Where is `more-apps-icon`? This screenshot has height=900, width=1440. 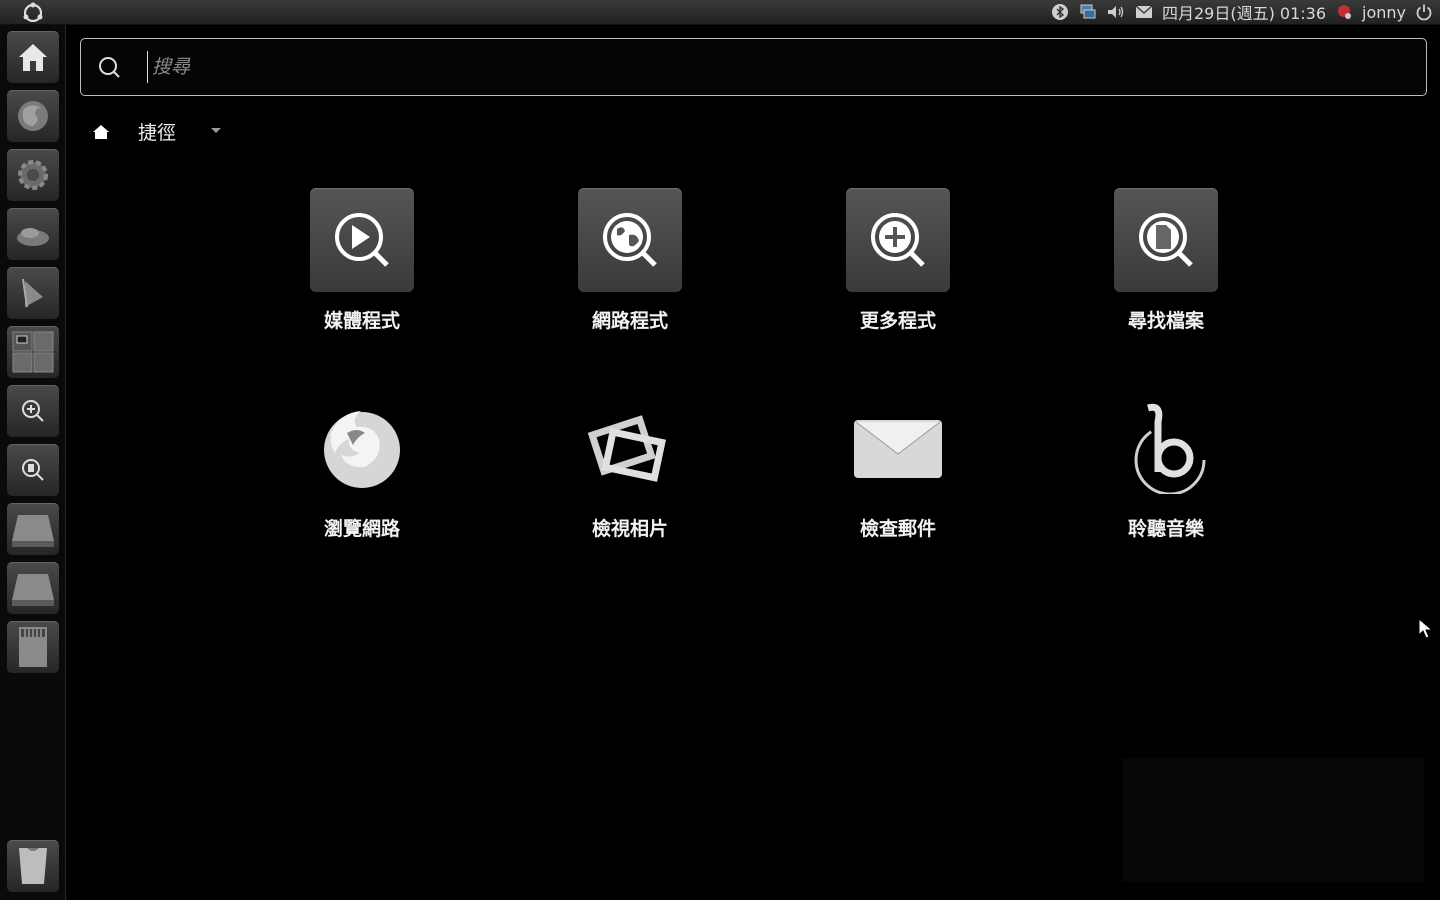 more-apps-icon is located at coordinates (898, 240).